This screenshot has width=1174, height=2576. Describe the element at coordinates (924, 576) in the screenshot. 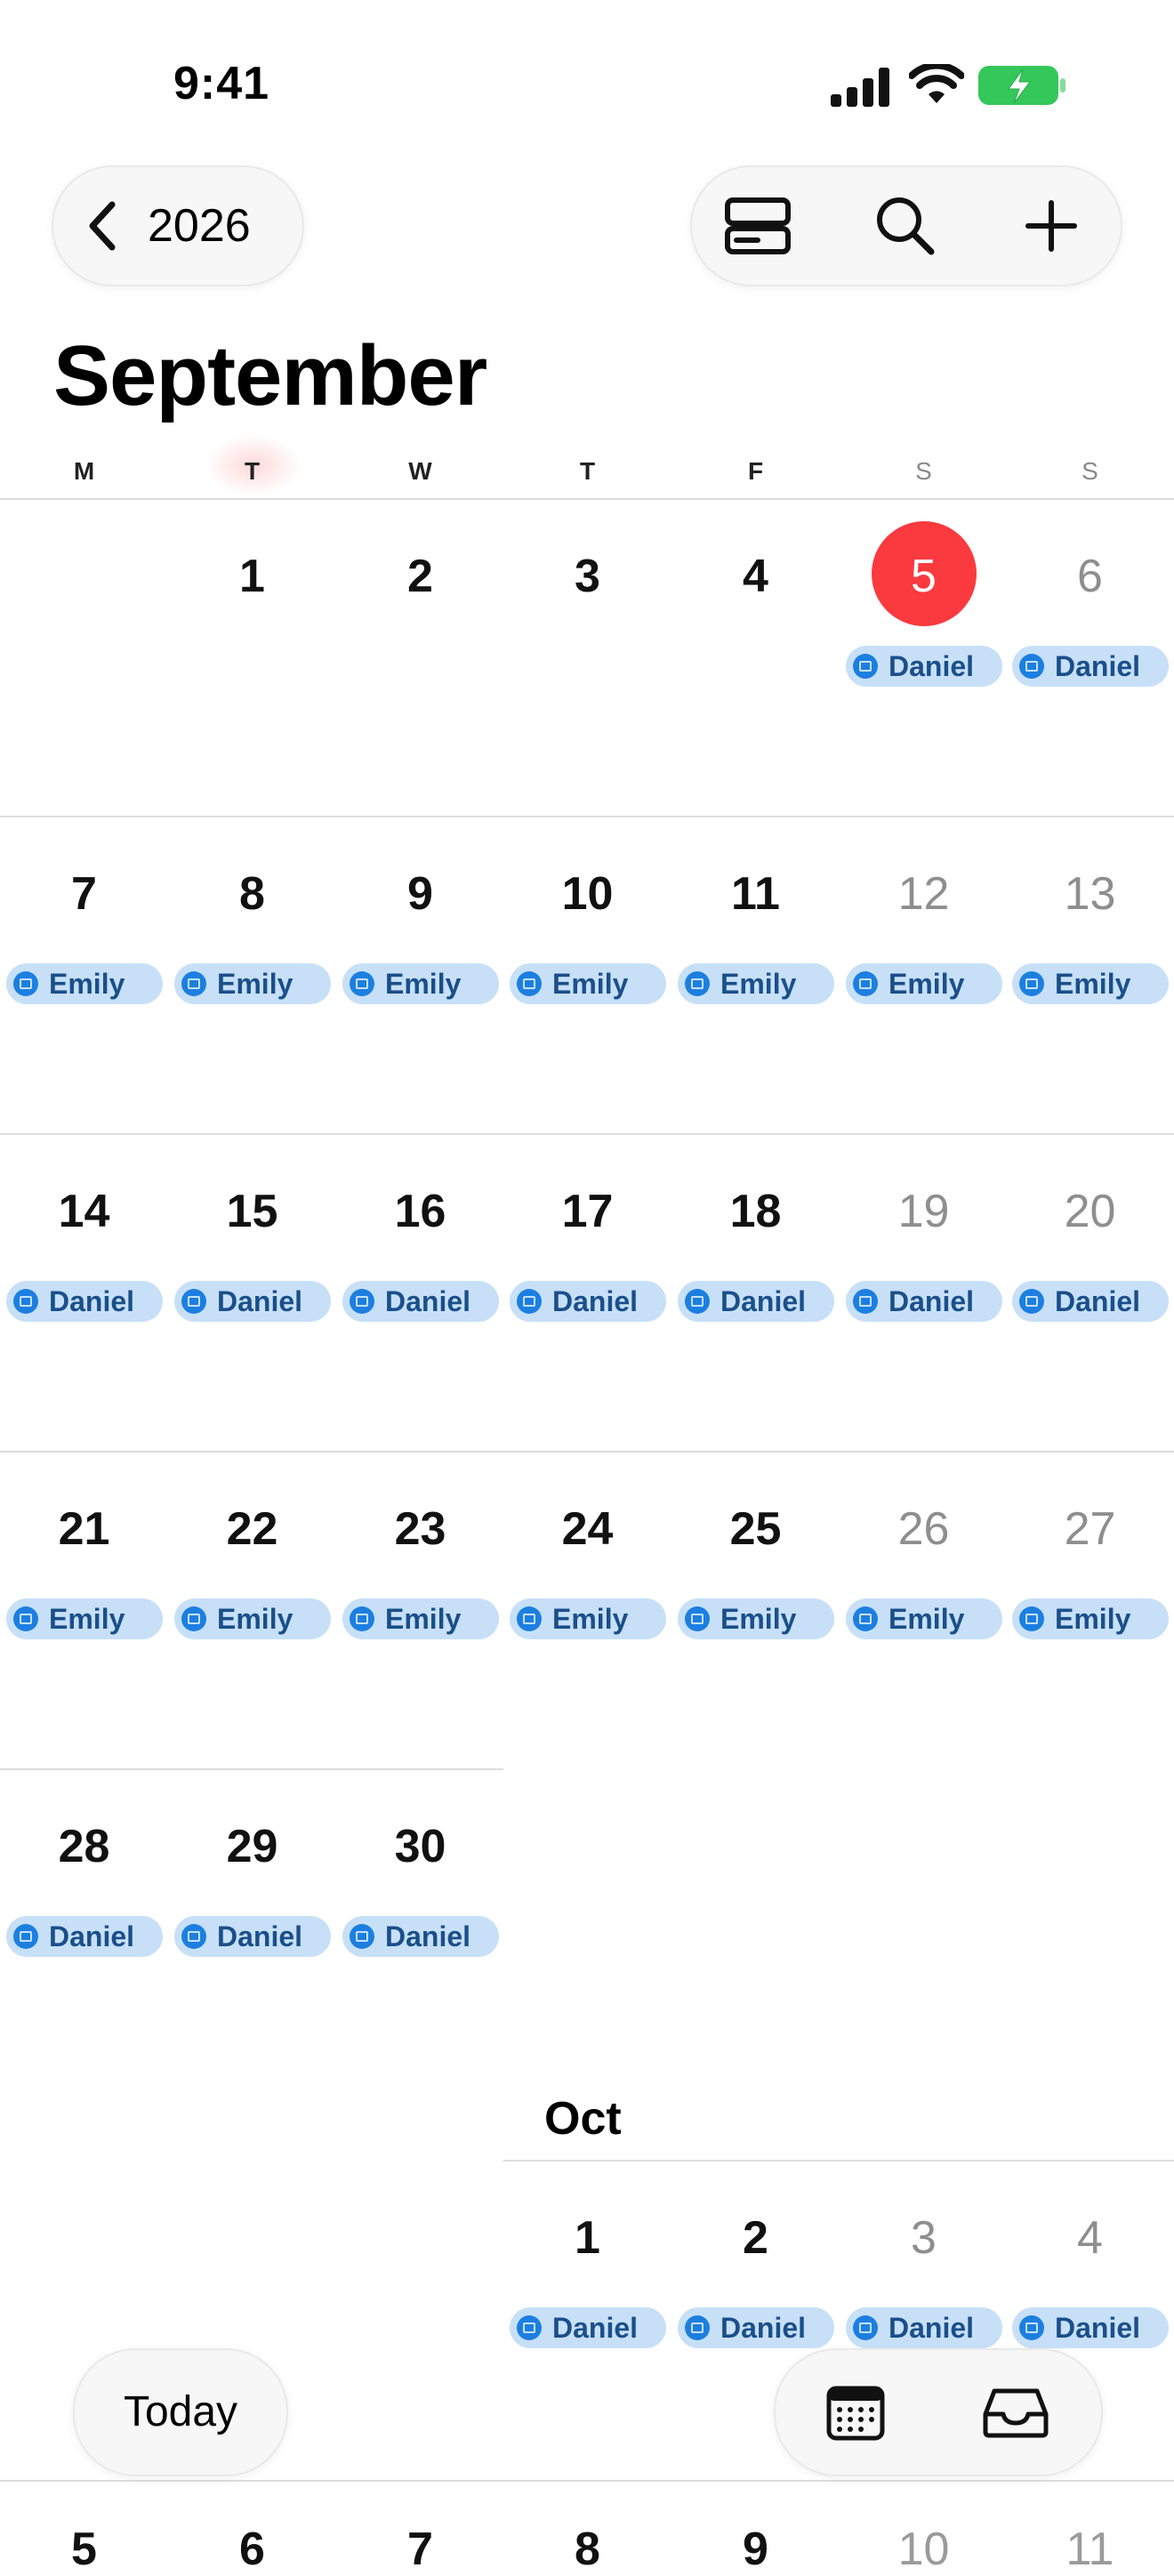

I see `day-number-today: 5` at that location.